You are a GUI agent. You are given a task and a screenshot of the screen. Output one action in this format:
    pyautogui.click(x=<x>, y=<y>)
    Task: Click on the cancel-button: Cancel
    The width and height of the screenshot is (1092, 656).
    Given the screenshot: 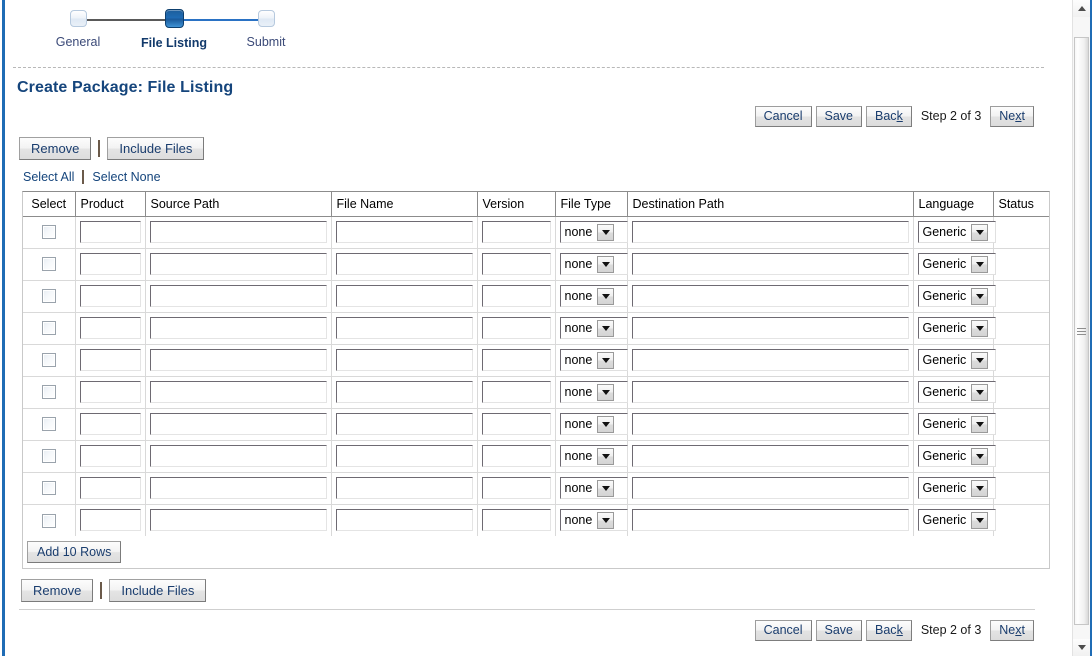 What is the action you would take?
    pyautogui.click(x=783, y=116)
    